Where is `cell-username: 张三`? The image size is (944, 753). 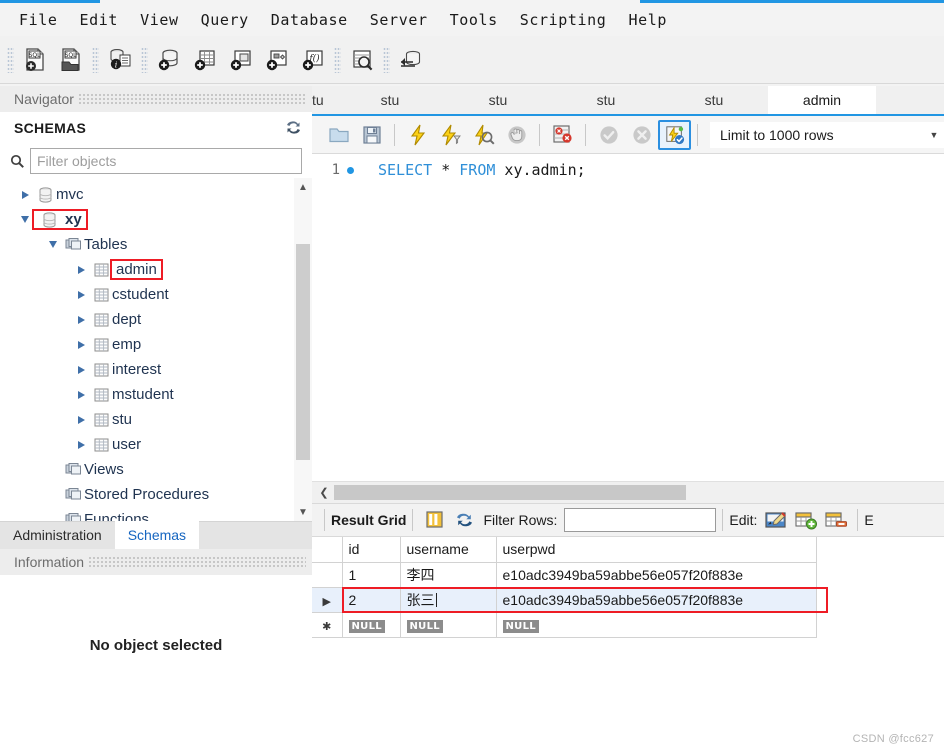 cell-username: 张三 is located at coordinates (448, 600).